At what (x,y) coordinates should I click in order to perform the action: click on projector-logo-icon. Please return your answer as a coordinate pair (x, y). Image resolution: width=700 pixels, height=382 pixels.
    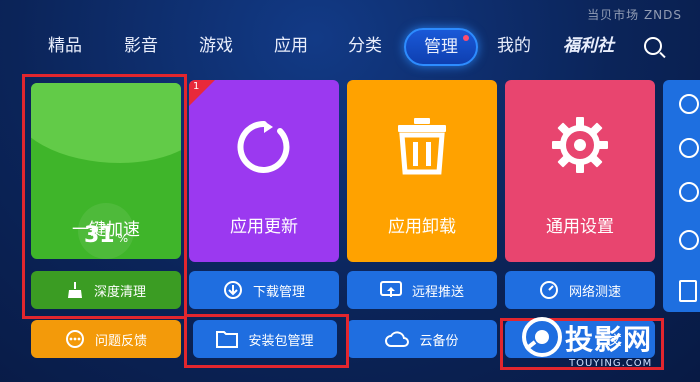
    Looking at the image, I should click on (542, 337).